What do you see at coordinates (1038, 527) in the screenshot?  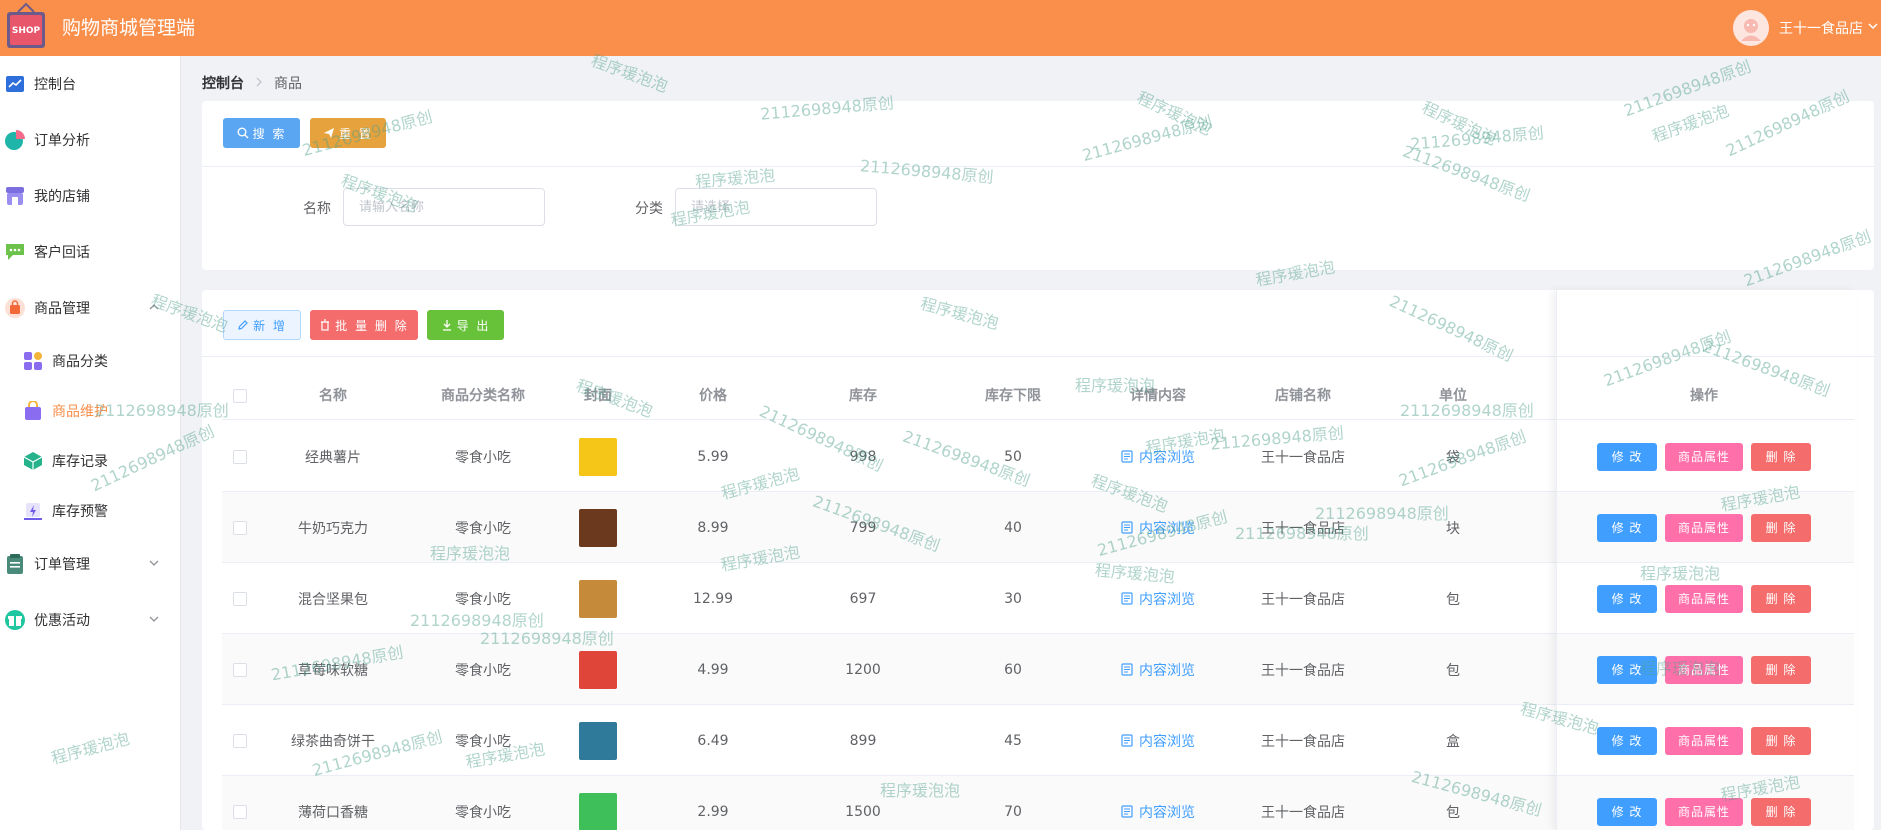 I see `table-row: 牛奶巧克力 零食小吃 8.99 799 40 内容浏览 王十一食品店 块 修 改商品属性删 除` at bounding box center [1038, 527].